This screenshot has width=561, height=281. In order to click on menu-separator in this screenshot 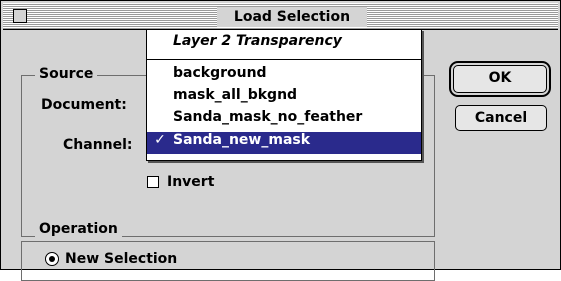, I will do `click(284, 59)`.